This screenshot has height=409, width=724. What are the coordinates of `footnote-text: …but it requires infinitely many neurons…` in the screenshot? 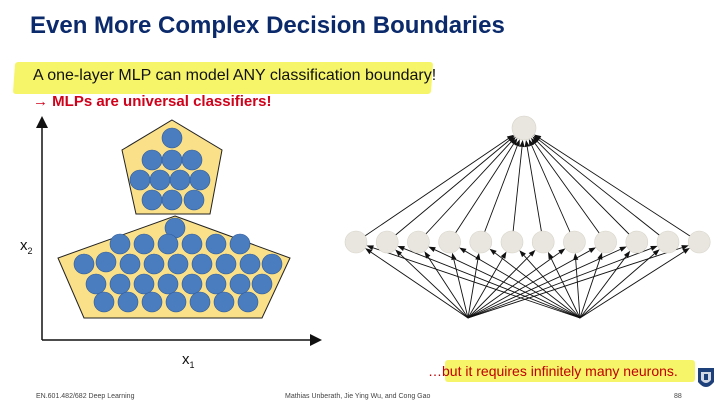 It's located at (553, 371).